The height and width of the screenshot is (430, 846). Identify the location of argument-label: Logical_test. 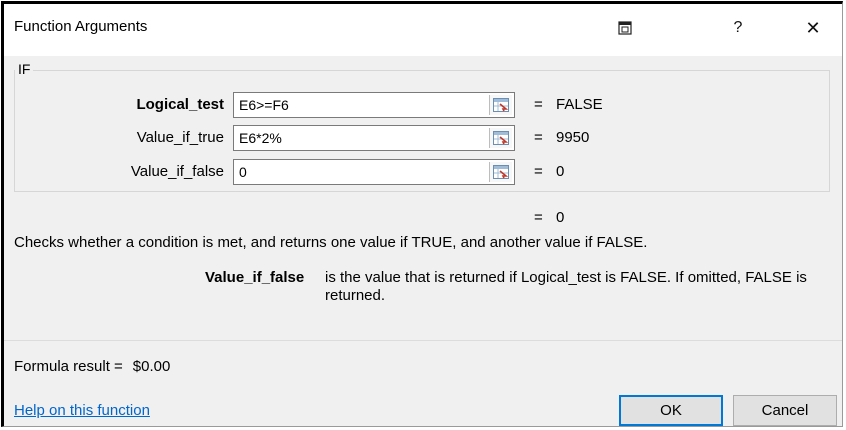
(180, 104).